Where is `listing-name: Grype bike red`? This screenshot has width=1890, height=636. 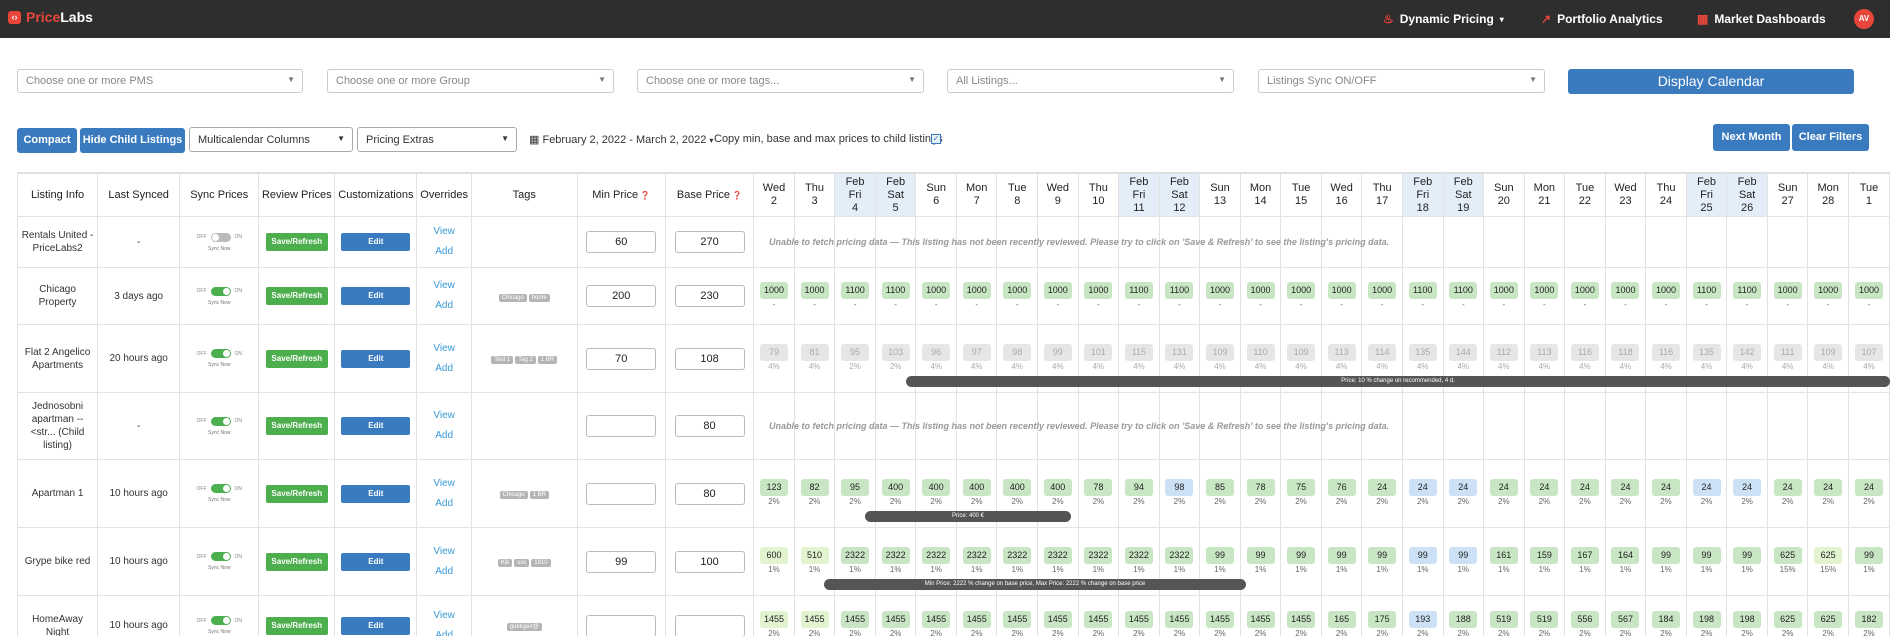
listing-name: Grype bike red is located at coordinates (58, 561).